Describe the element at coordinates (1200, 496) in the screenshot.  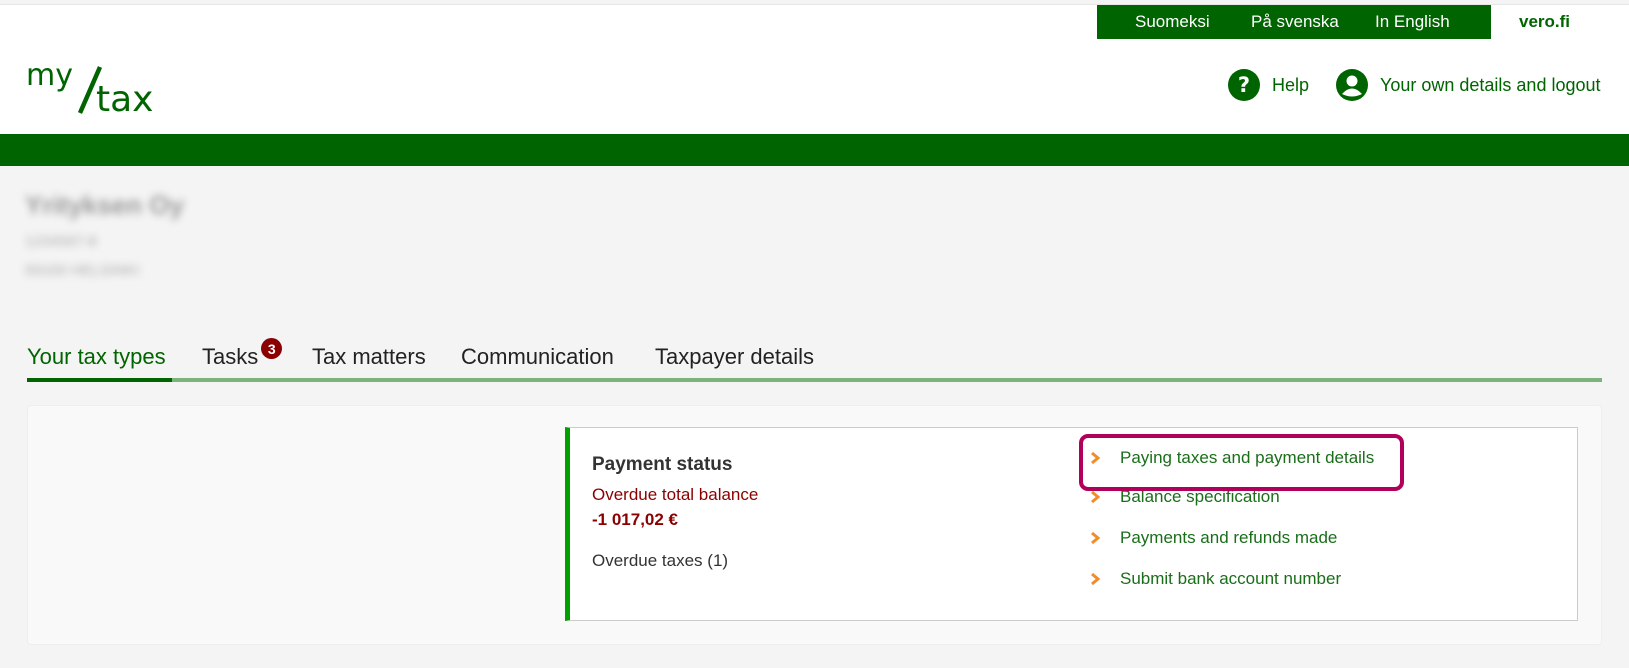
I see `link-label: Balance specification` at that location.